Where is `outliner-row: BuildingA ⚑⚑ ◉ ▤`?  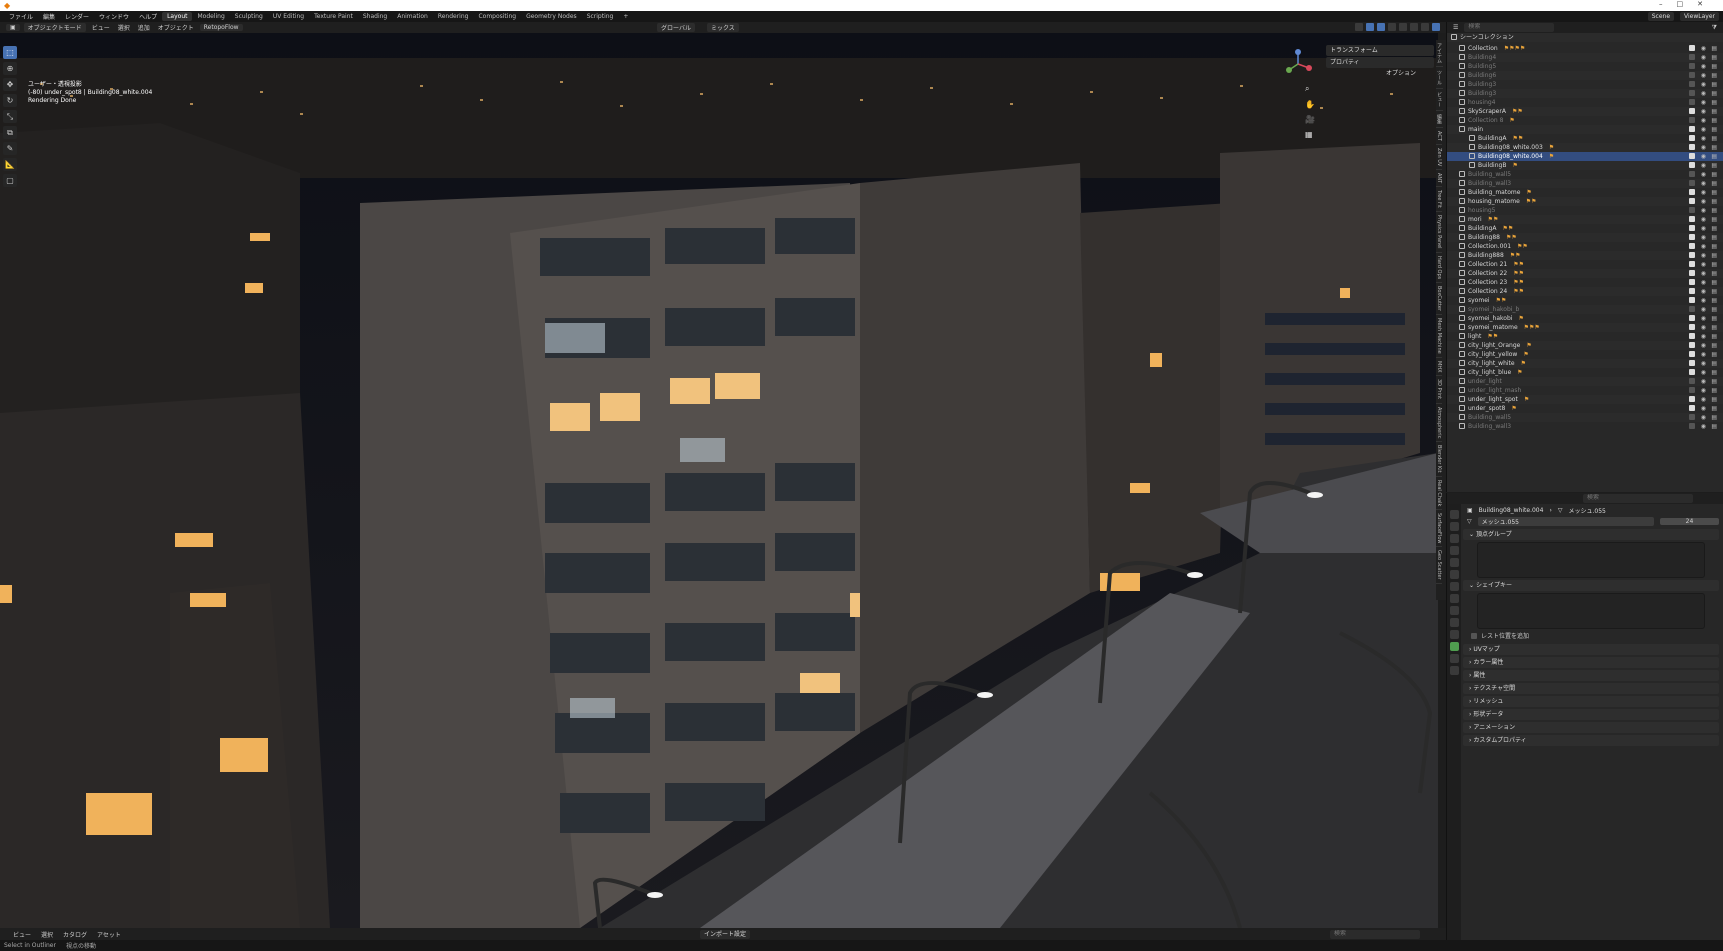 outliner-row: BuildingA ⚑⚑ ◉ ▤ is located at coordinates (1585, 228).